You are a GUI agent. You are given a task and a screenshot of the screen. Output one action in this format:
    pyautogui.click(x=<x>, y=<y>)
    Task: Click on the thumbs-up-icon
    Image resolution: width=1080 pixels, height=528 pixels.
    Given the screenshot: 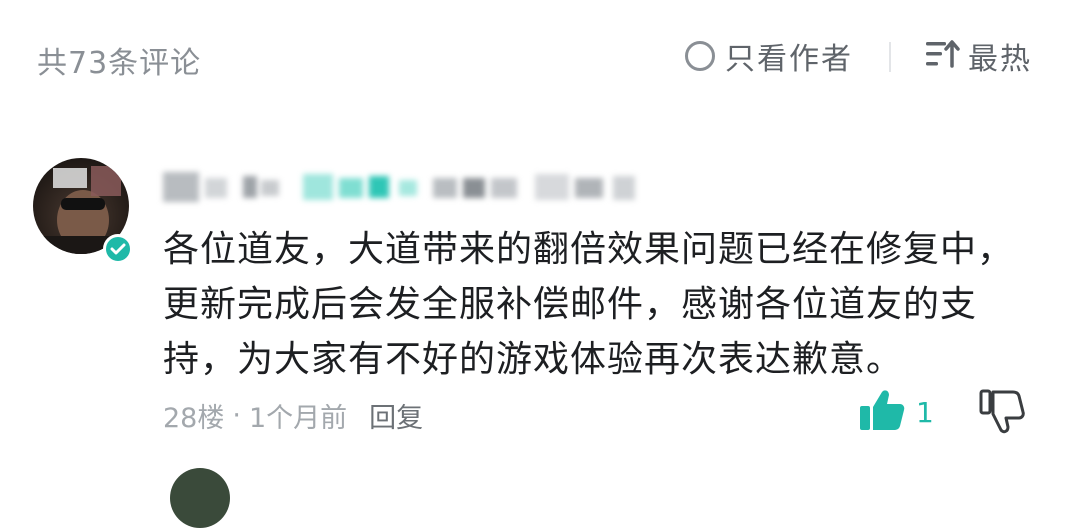 What is the action you would take?
    pyautogui.click(x=882, y=412)
    